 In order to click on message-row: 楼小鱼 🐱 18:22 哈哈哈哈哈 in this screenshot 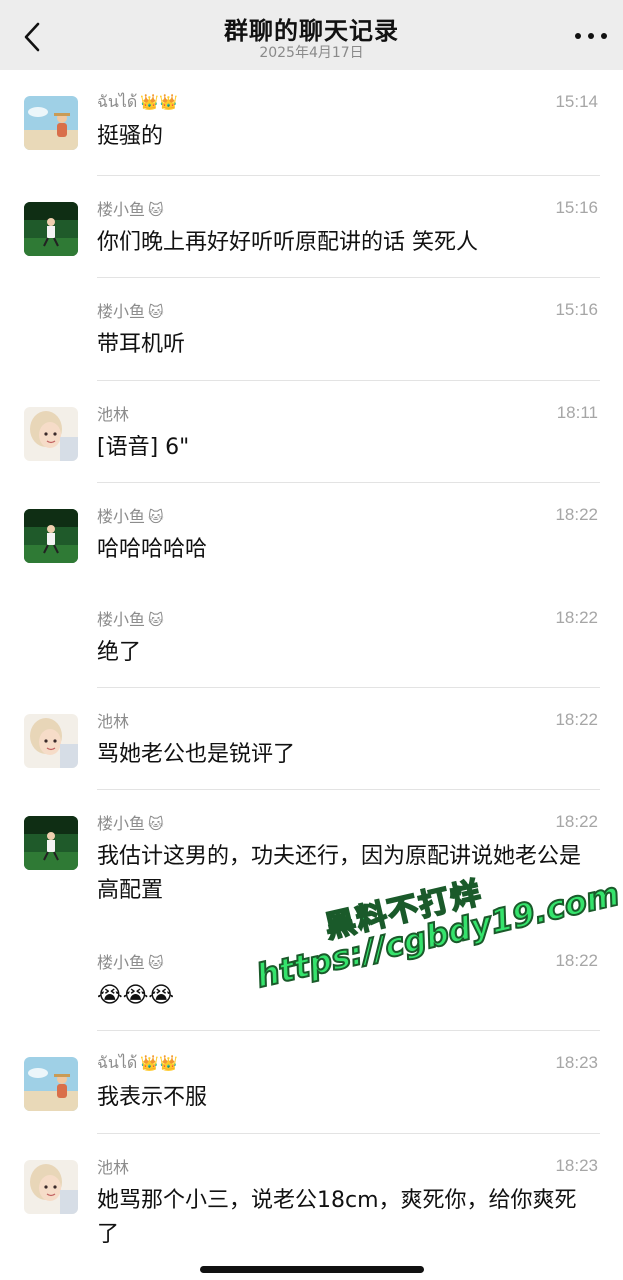, I will do `click(311, 534)`.